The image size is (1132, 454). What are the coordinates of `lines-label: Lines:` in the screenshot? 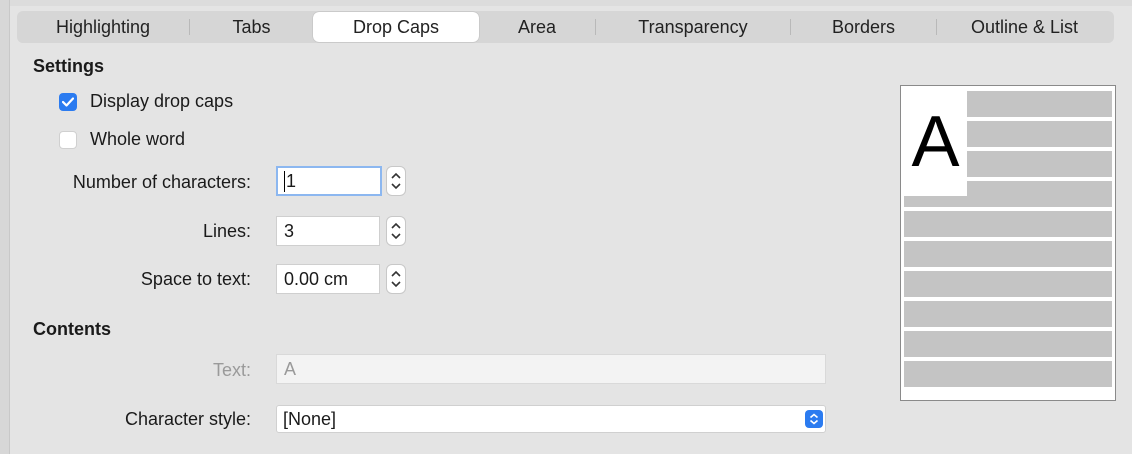 It's located at (226, 231).